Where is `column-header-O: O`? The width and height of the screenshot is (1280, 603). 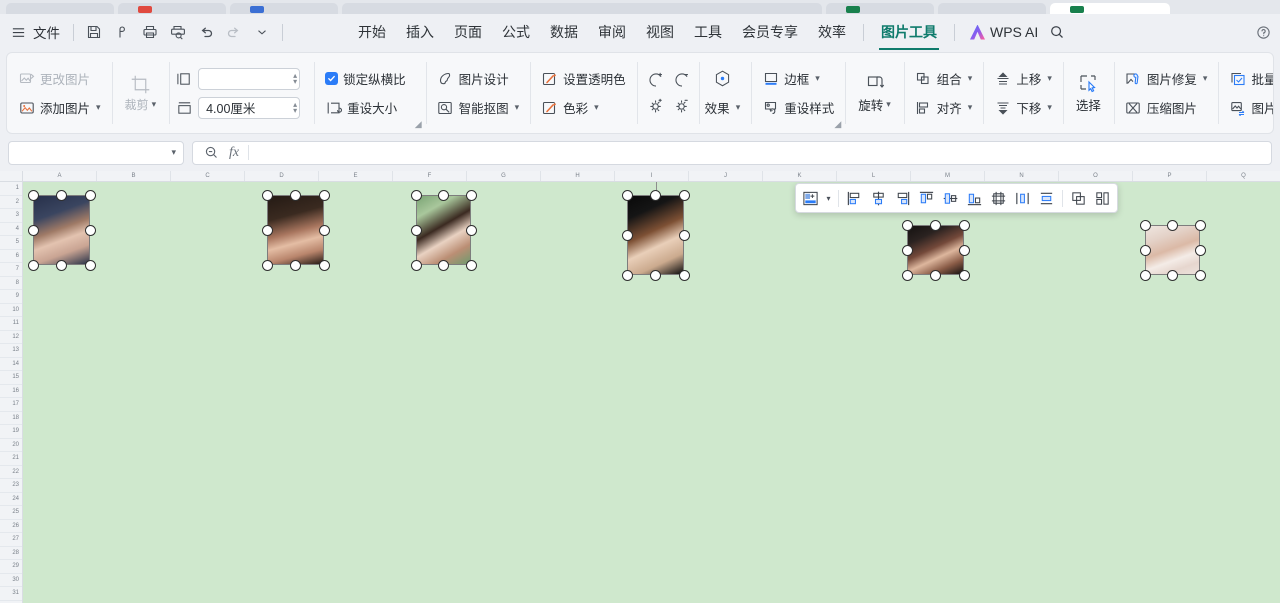
column-header-O: O is located at coordinates (1096, 176).